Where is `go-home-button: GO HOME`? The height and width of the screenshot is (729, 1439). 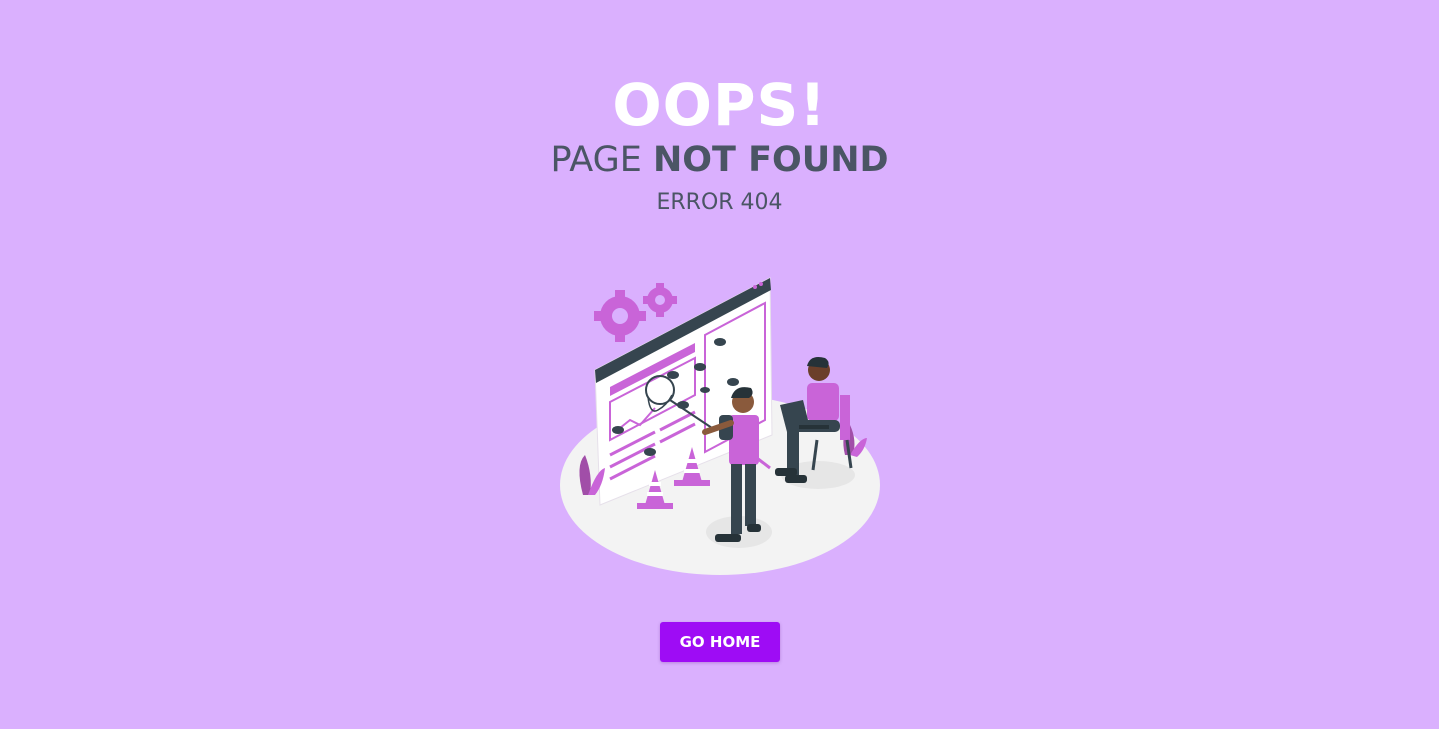
go-home-button: GO HOME is located at coordinates (720, 642).